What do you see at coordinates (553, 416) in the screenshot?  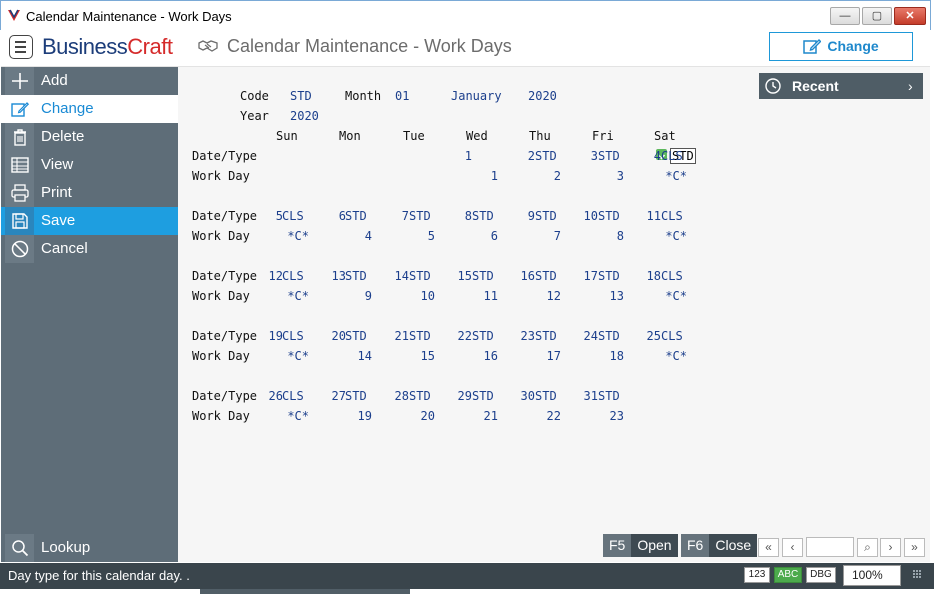 I see `work-day-number: 22` at bounding box center [553, 416].